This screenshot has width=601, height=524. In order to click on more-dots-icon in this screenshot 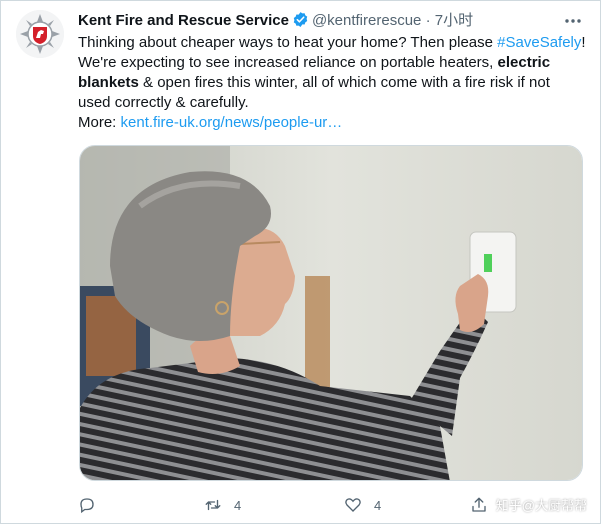, I will do `click(573, 21)`.